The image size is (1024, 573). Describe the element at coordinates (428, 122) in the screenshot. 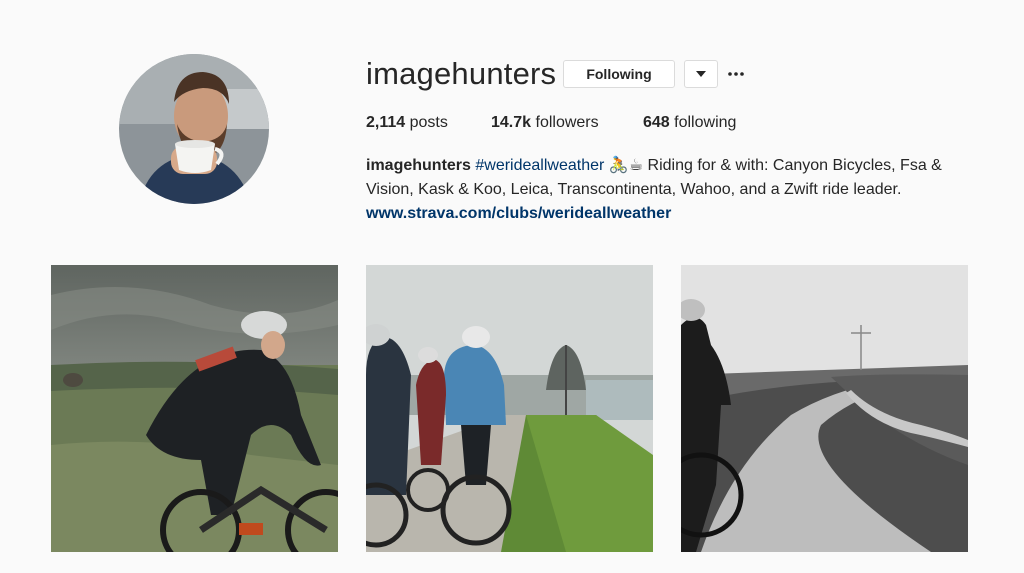

I see `posts-label: posts` at that location.